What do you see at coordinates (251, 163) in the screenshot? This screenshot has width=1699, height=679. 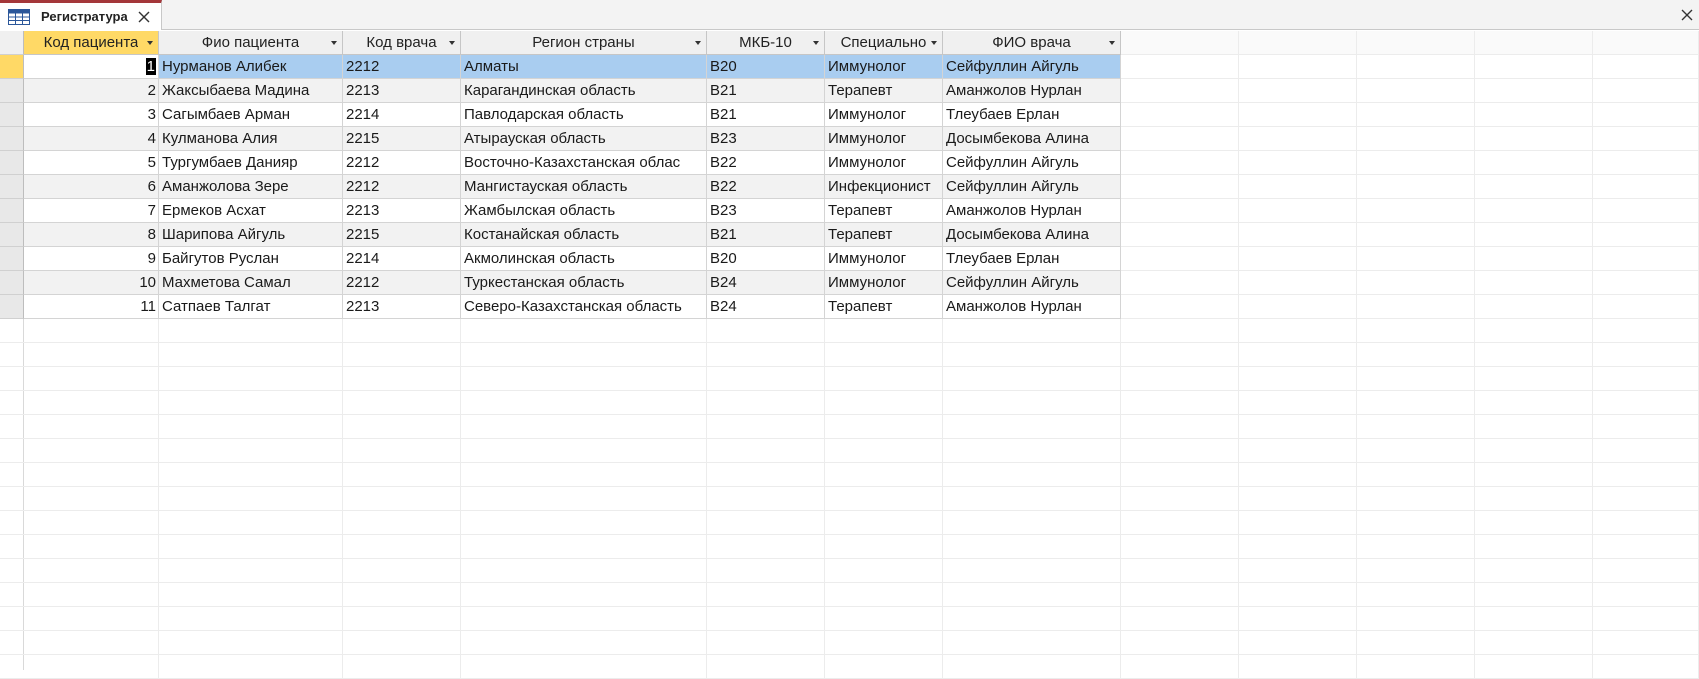 I see `table-cell: Тургумбаев Данияр` at bounding box center [251, 163].